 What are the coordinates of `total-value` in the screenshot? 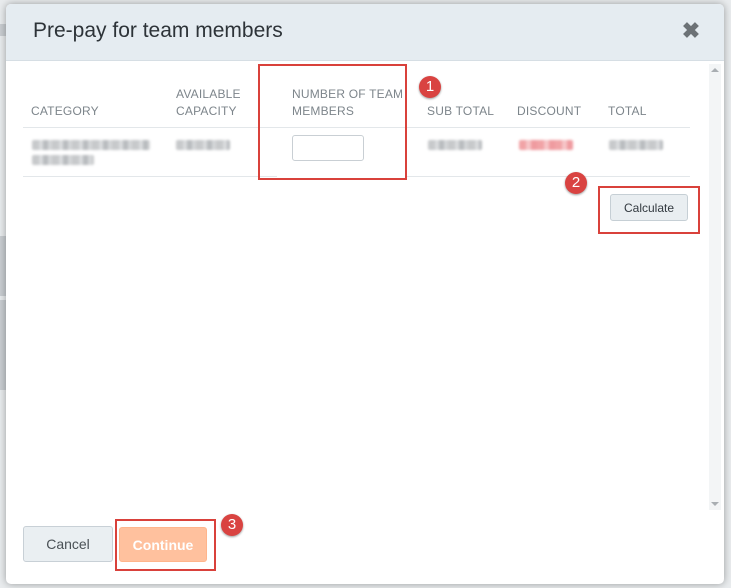 It's located at (636, 145).